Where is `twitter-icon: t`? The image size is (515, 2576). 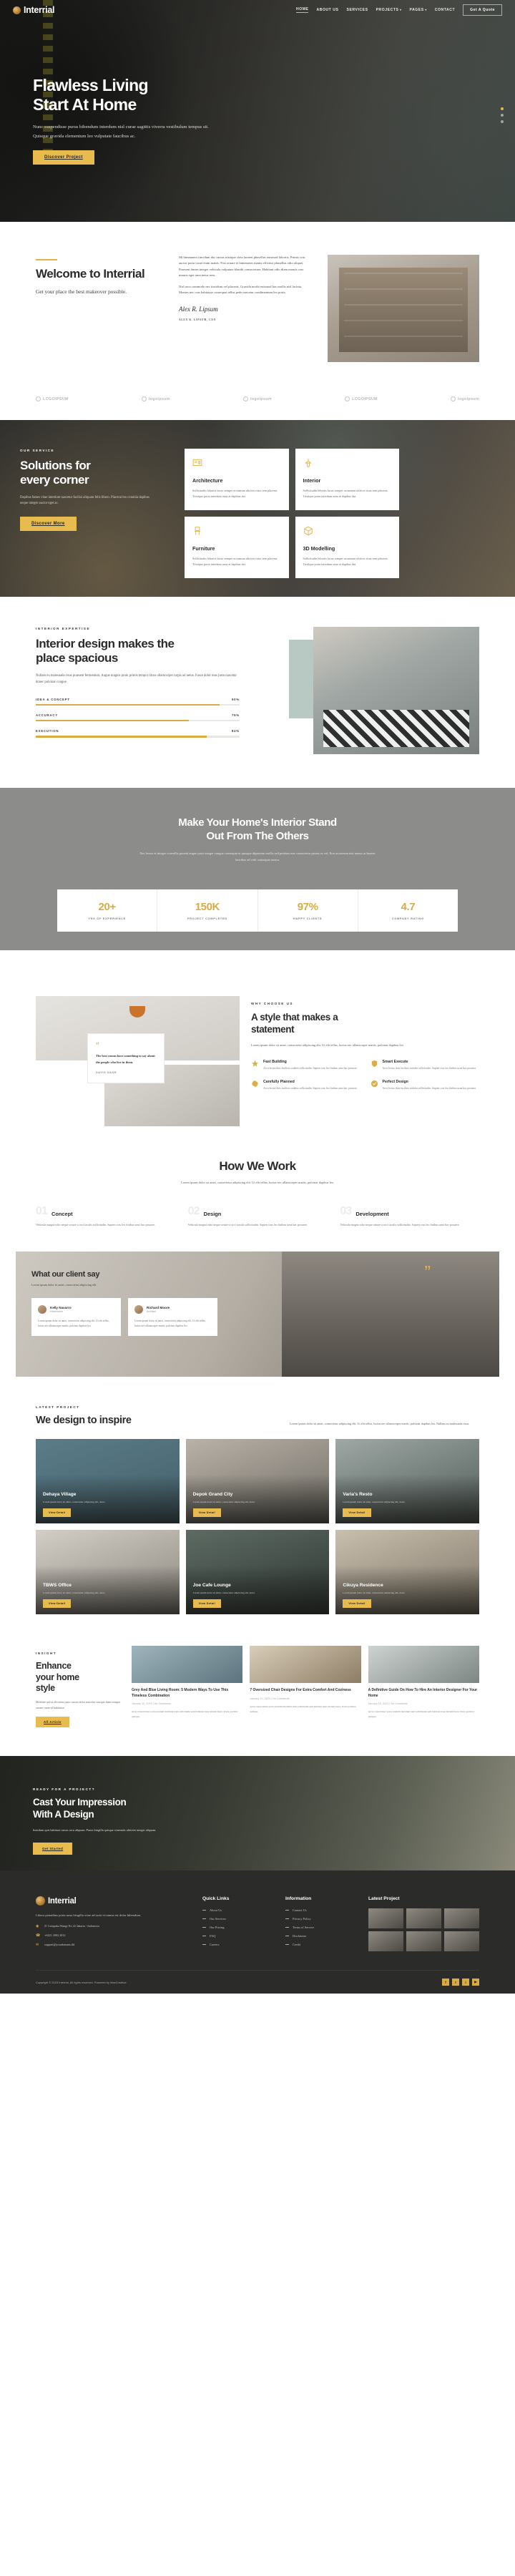
twitter-icon: t is located at coordinates (456, 1982).